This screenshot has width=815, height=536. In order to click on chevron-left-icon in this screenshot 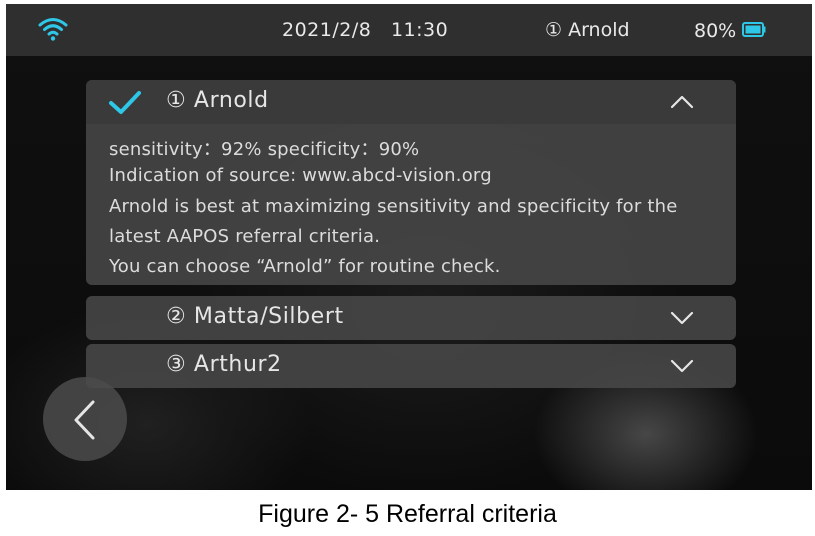, I will do `click(84, 420)`.